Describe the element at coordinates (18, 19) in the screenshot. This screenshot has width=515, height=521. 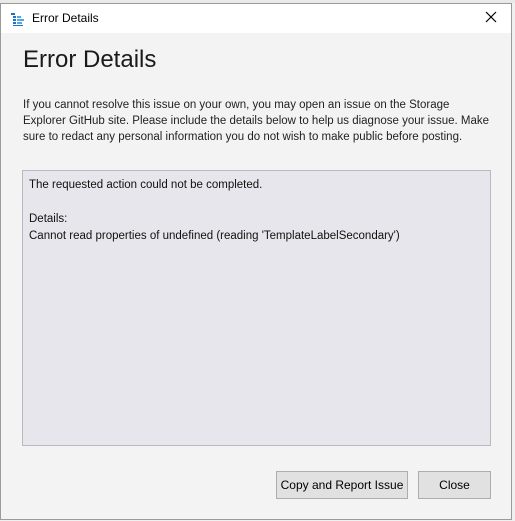
I see `storage-explorer-icon` at that location.